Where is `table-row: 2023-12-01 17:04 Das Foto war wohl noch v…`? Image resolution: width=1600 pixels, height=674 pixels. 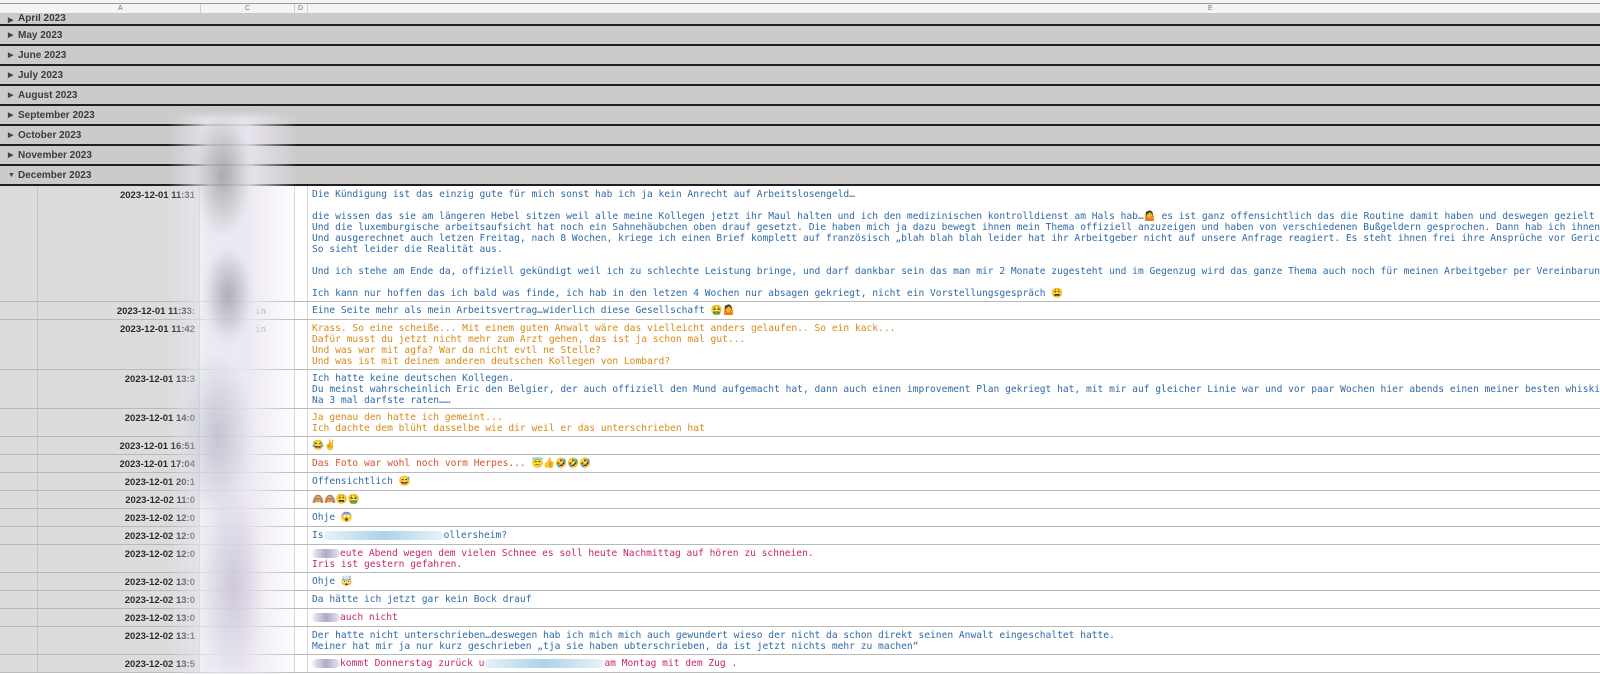 table-row: 2023-12-01 17:04 Das Foto war wohl noch v… is located at coordinates (800, 464).